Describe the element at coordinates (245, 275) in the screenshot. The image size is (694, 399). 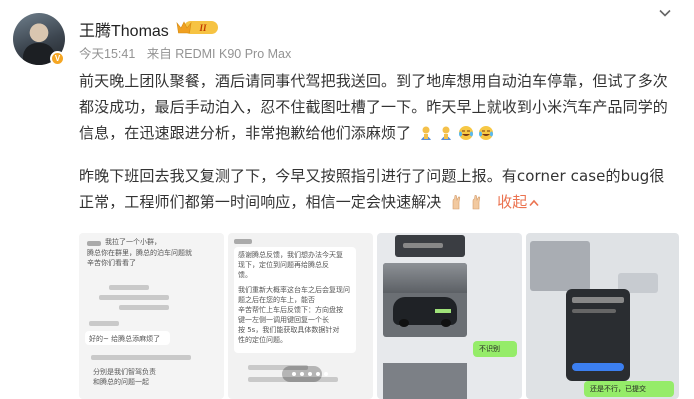
I see `chat-message: 馈。` at that location.